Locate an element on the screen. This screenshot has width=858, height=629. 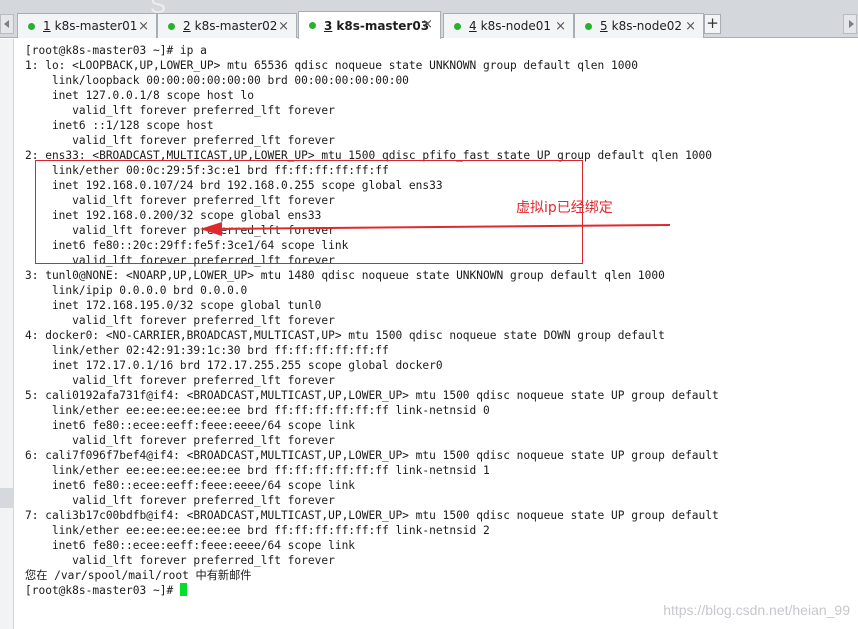
highlight-box is located at coordinates (309, 212).